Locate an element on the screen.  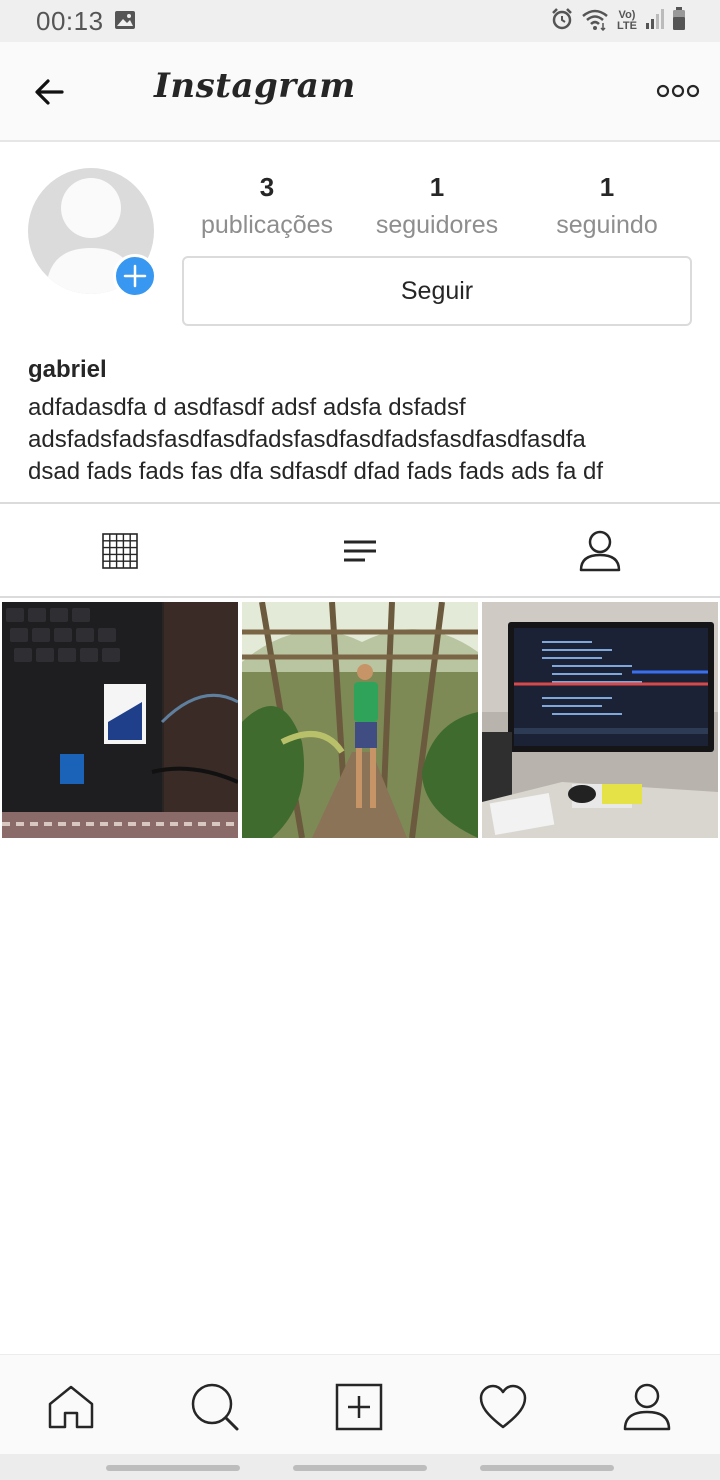
follow-button: Seguir is located at coordinates (437, 291).